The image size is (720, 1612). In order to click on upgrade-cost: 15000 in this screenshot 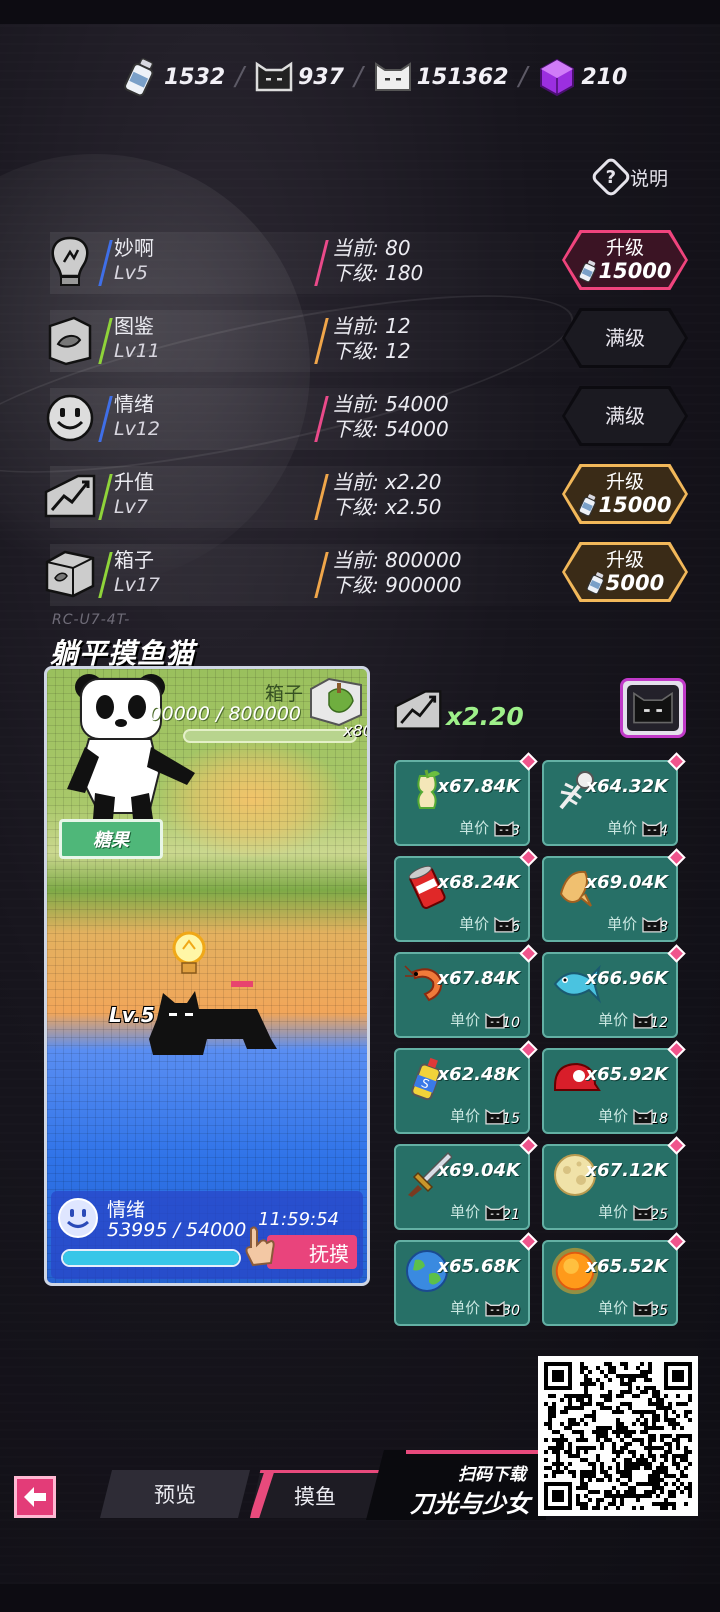, I will do `click(625, 271)`.